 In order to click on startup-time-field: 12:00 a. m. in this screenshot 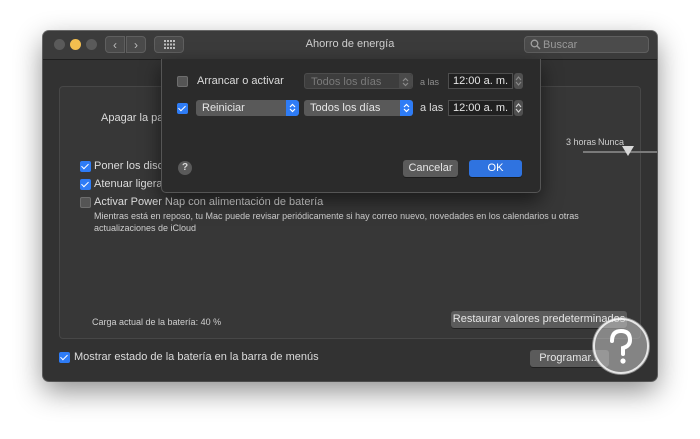, I will do `click(480, 81)`.